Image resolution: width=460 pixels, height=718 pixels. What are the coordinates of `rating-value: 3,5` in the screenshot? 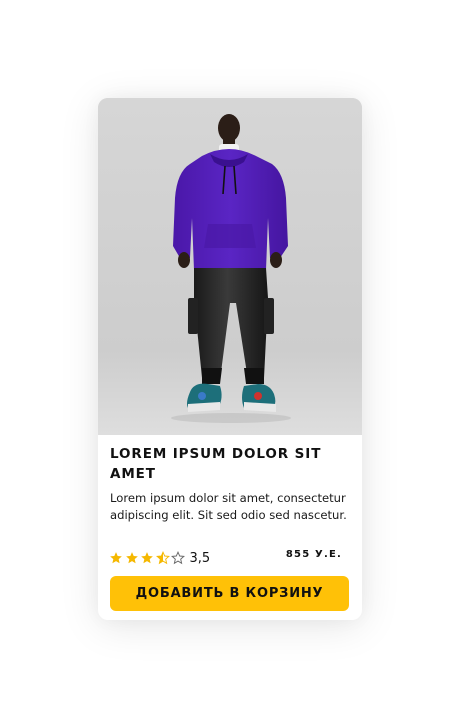 It's located at (200, 558).